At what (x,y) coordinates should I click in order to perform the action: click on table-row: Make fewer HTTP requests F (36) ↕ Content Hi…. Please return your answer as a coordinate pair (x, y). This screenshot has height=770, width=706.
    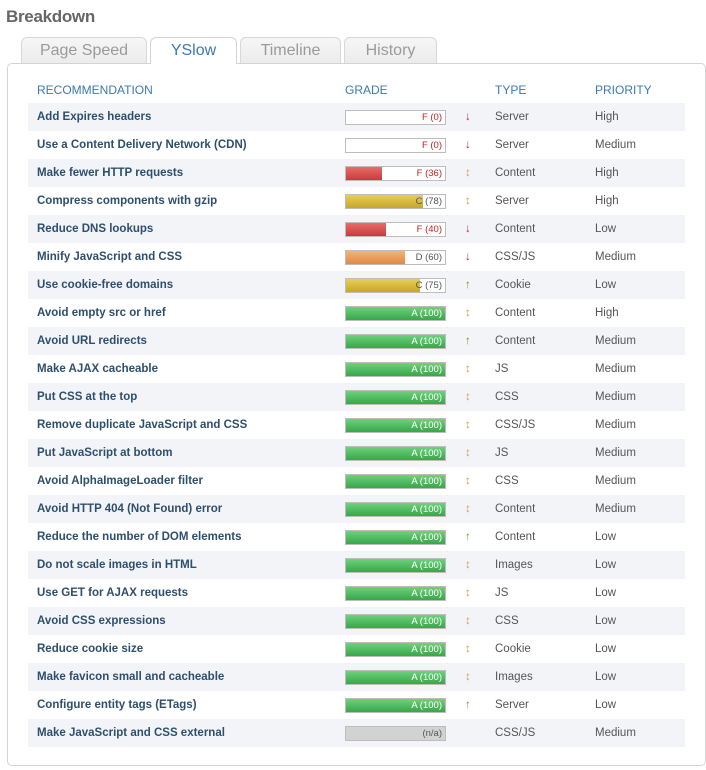
    Looking at the image, I should click on (356, 173).